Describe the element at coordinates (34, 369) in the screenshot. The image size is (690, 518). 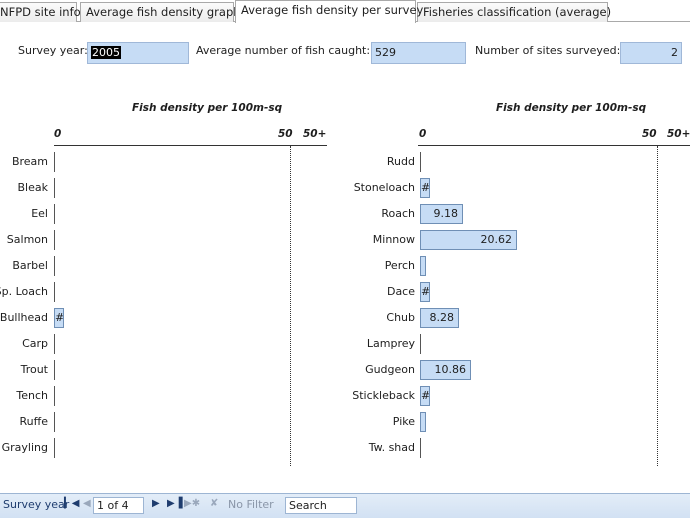
I see `fish-name-label: Trout` at that location.